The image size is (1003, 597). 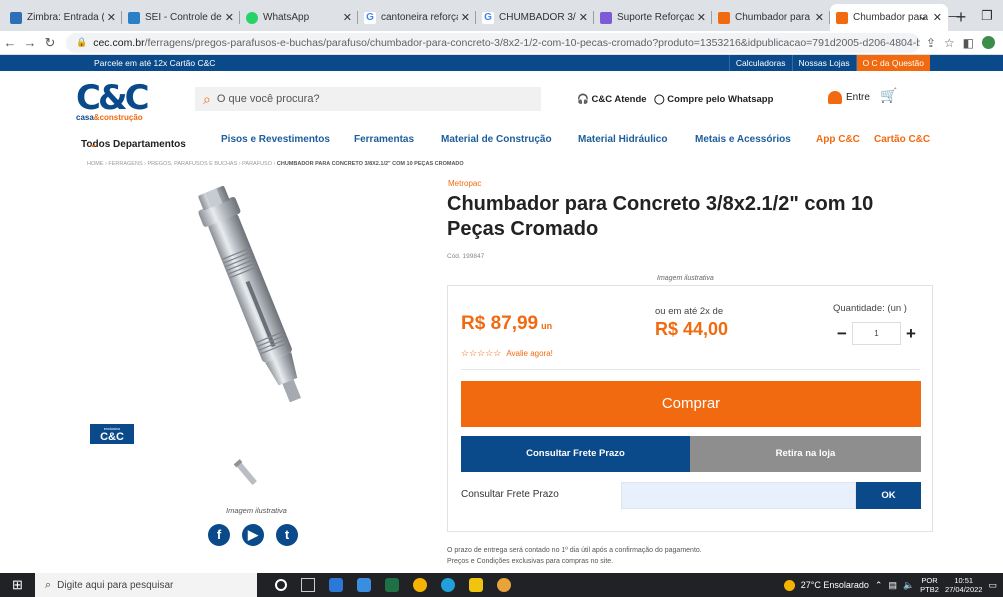 What do you see at coordinates (529, 353) in the screenshot?
I see `rate-now-link: Avalie agora!` at bounding box center [529, 353].